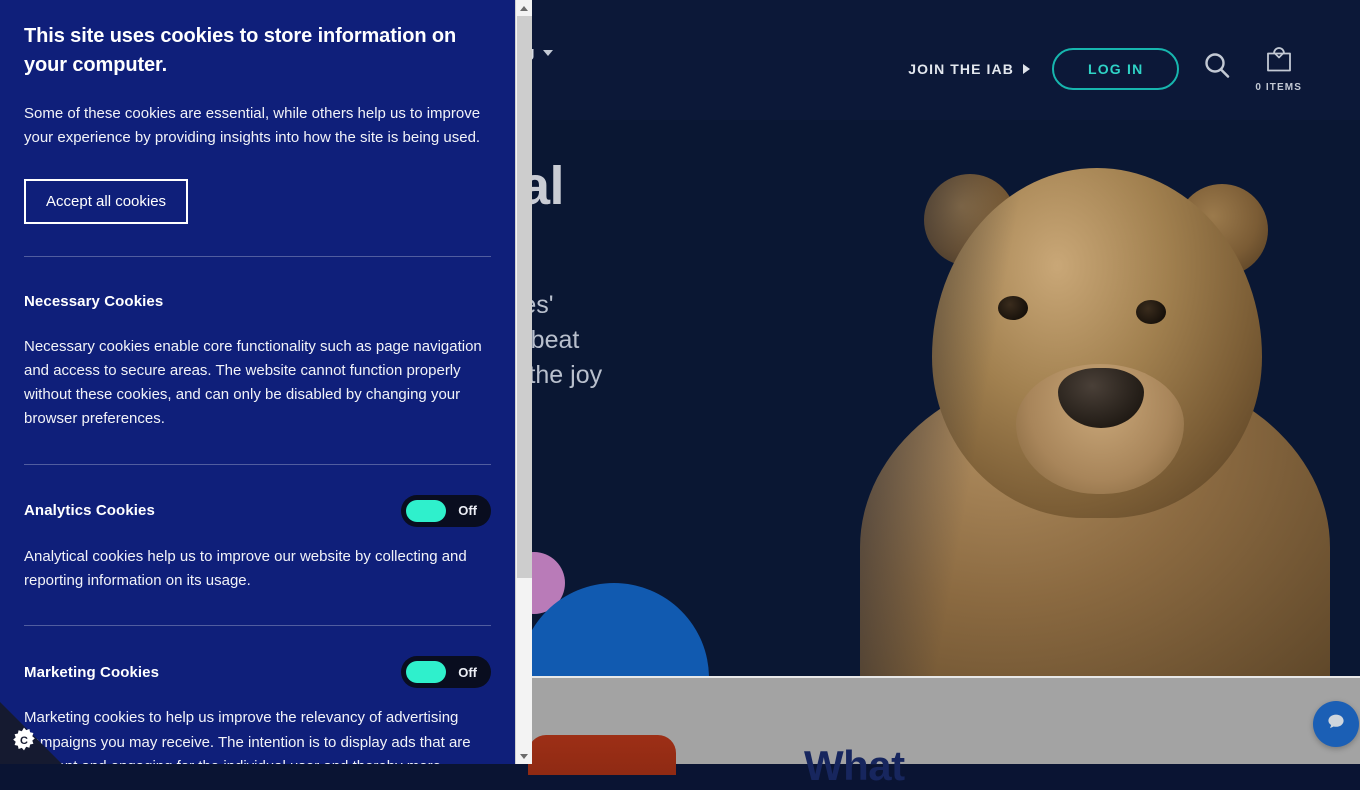  What do you see at coordinates (89, 510) in the screenshot?
I see `cookie-section-title: Analytics Cookies` at bounding box center [89, 510].